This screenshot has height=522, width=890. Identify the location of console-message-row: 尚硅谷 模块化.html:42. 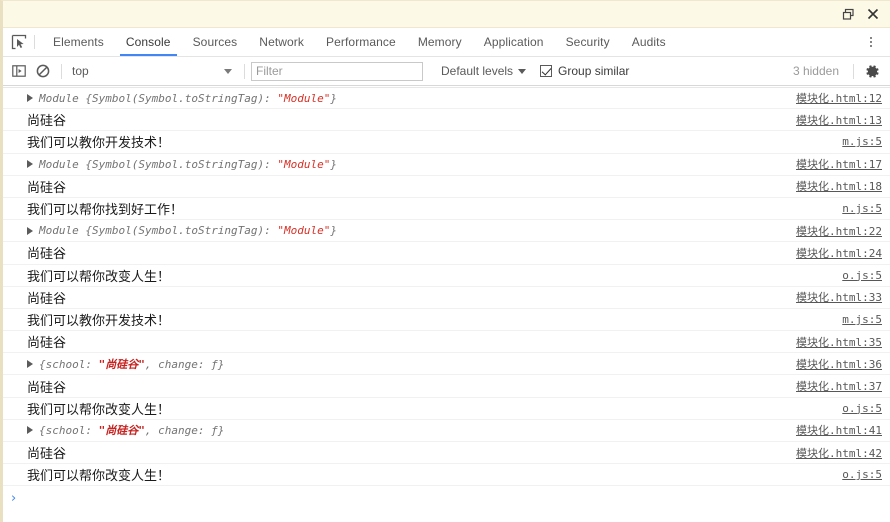
(446, 453).